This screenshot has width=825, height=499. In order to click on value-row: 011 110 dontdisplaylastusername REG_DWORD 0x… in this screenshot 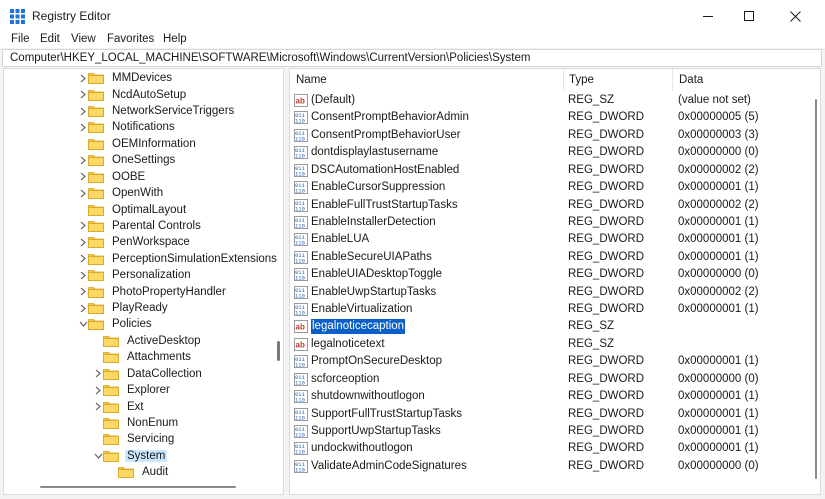, I will do `click(550, 152)`.